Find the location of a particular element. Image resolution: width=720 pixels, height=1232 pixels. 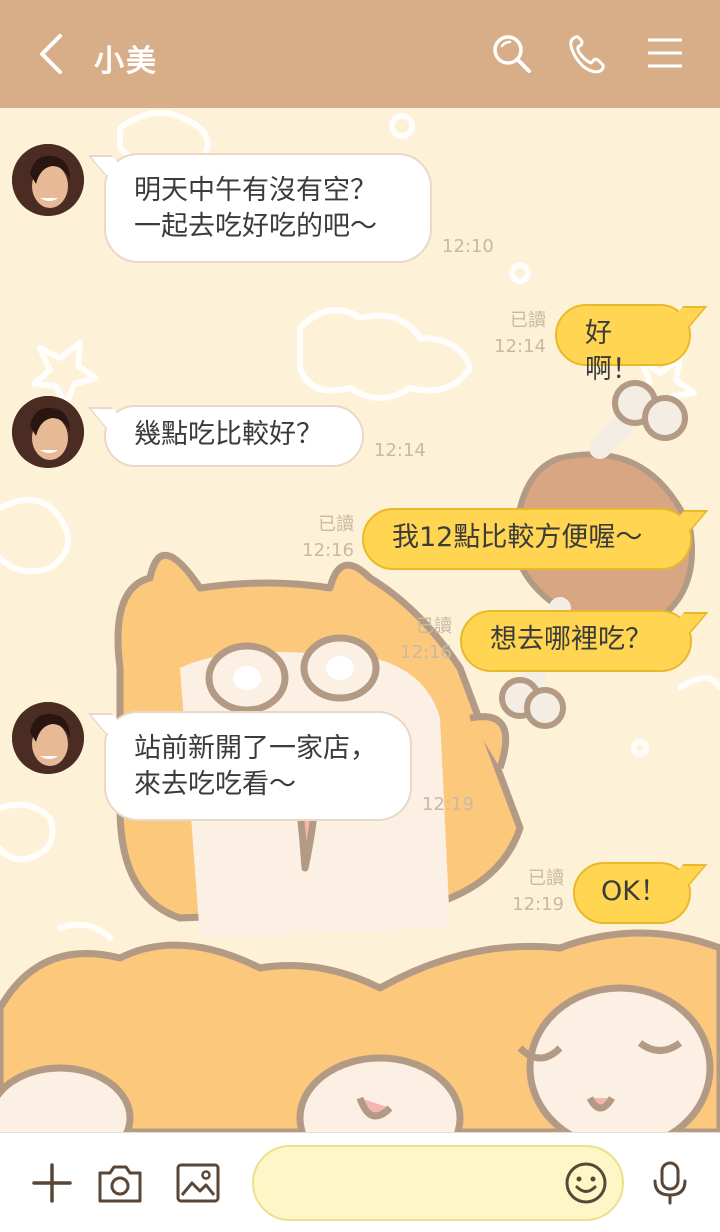

plus-icon is located at coordinates (52, 1183).